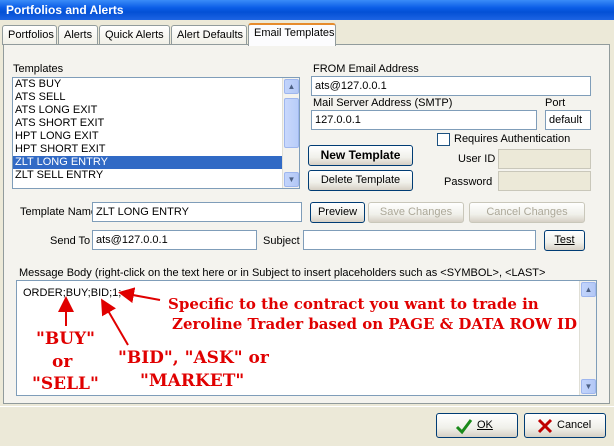 This screenshot has height=446, width=614. Describe the element at coordinates (574, 425) in the screenshot. I see `cancel-label: Cancel` at that location.